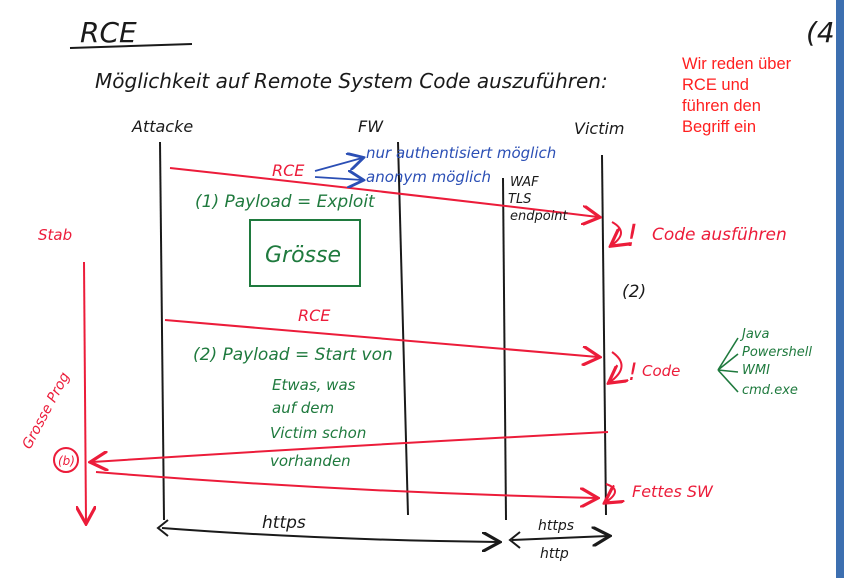 The image size is (844, 578). What do you see at coordinates (310, 461) in the screenshot?
I see `payload-2-line-5: vorhanden` at bounding box center [310, 461].